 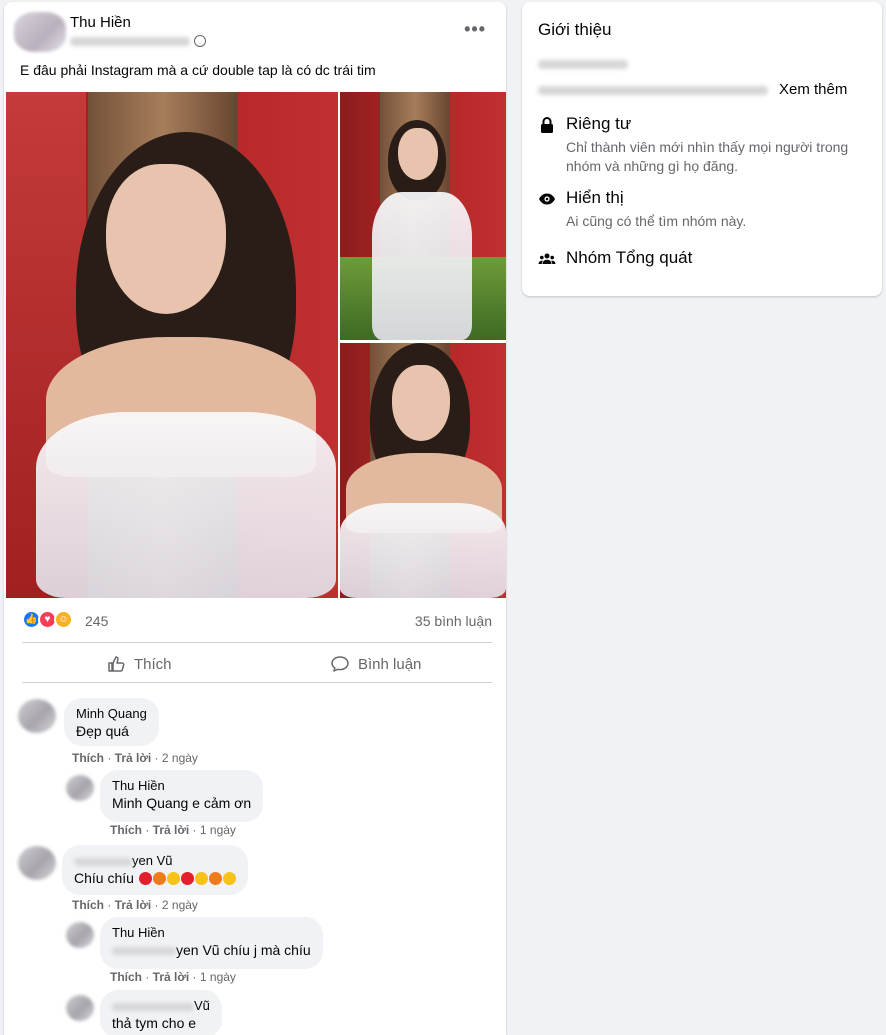 I want to click on info-visibility: Hiển thị Ai cũng có thể tìm nhóm này., so click(x=703, y=210).